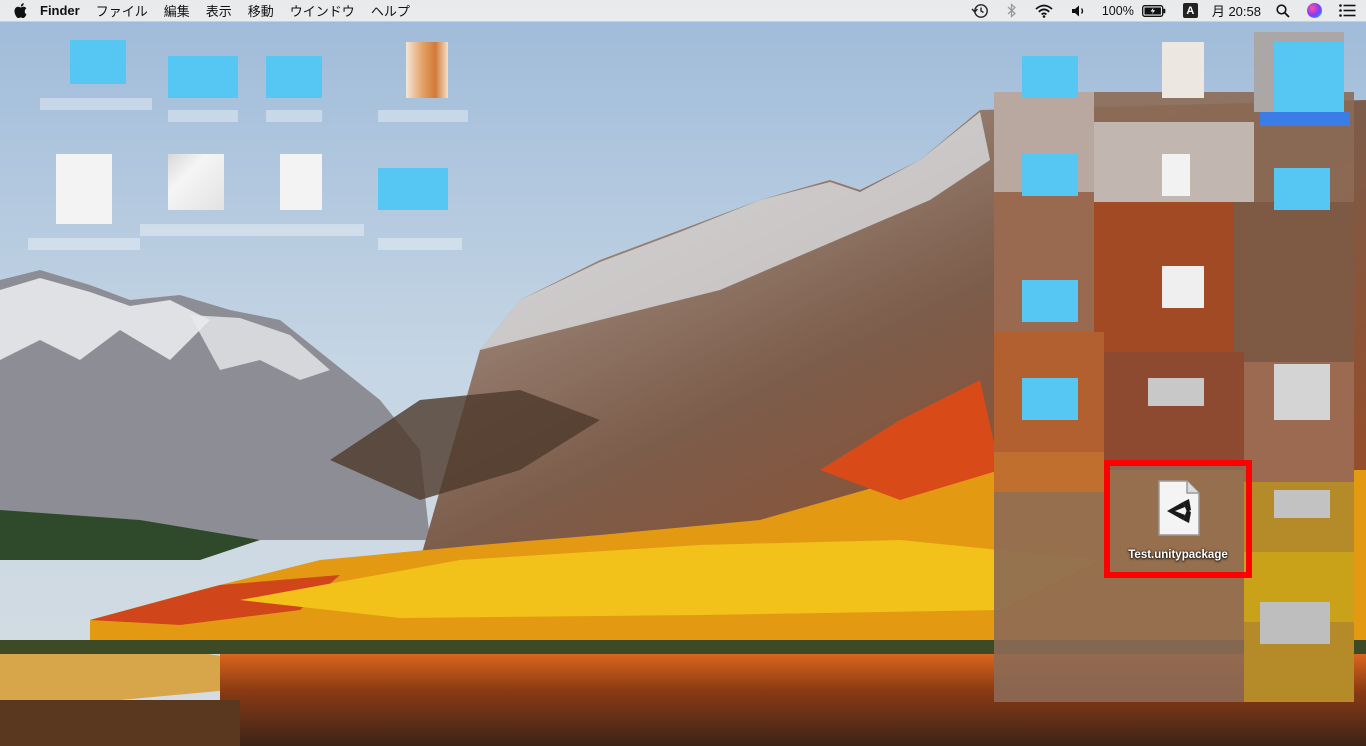 The width and height of the screenshot is (1366, 746). Describe the element at coordinates (1190, 10) in the screenshot. I see `input-source-icon: A` at that location.